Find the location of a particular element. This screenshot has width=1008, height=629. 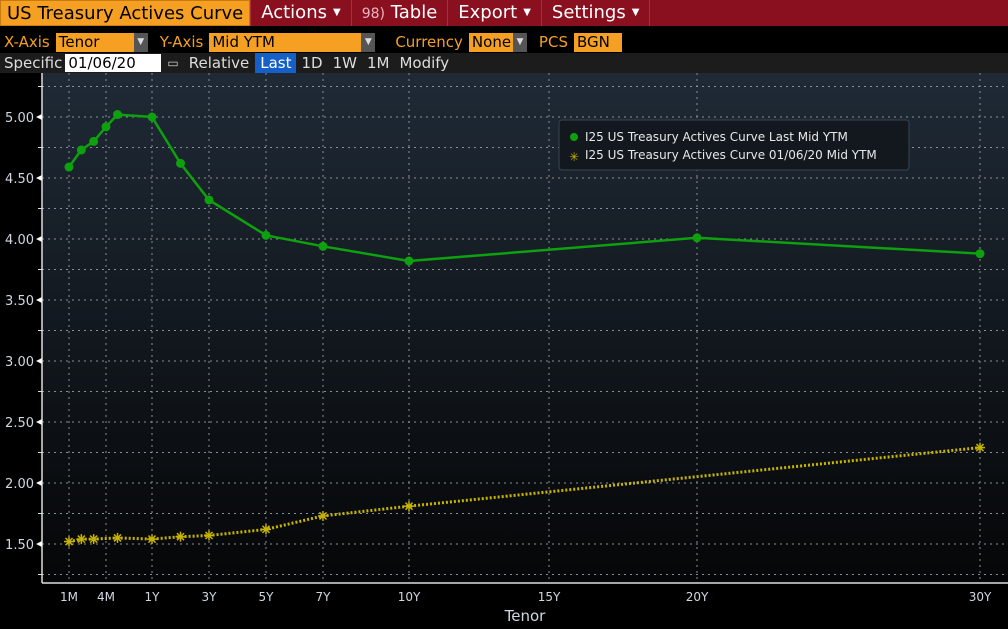

y-tick-label: 1.50 is located at coordinates (19, 545).